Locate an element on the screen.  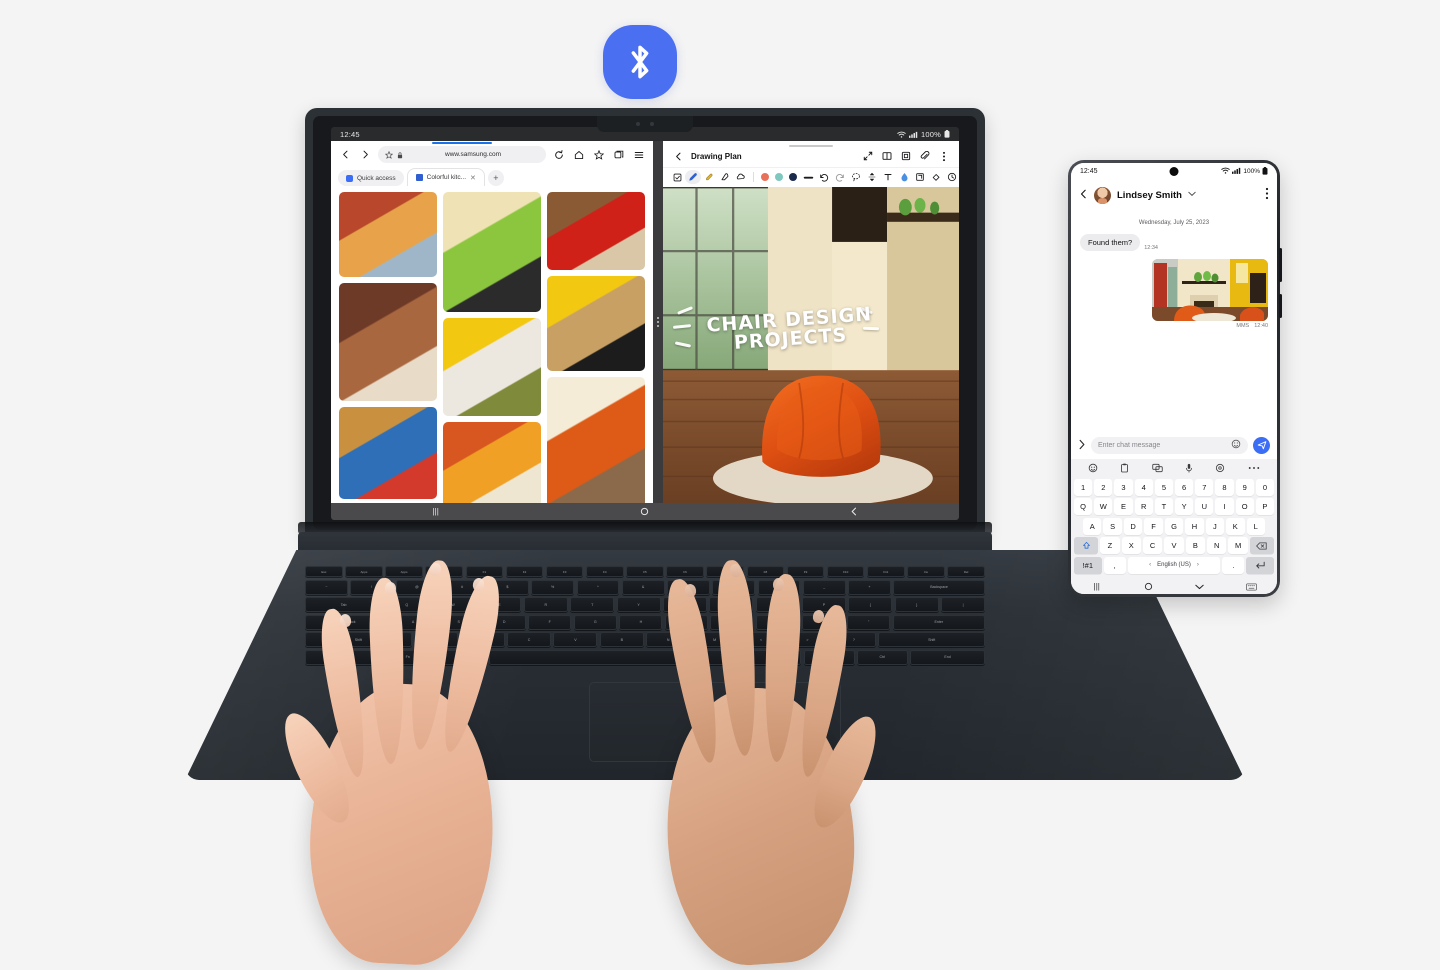
new-tab-button: + is located at coordinates (495, 178).